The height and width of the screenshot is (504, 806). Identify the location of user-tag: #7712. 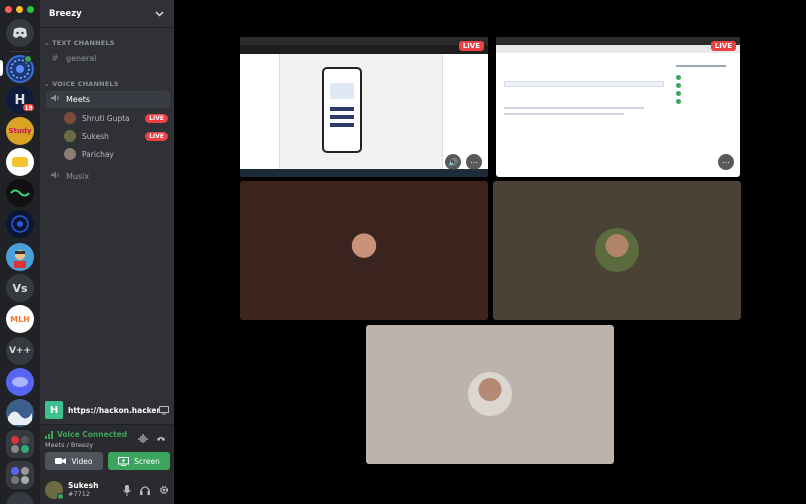
(79, 494).